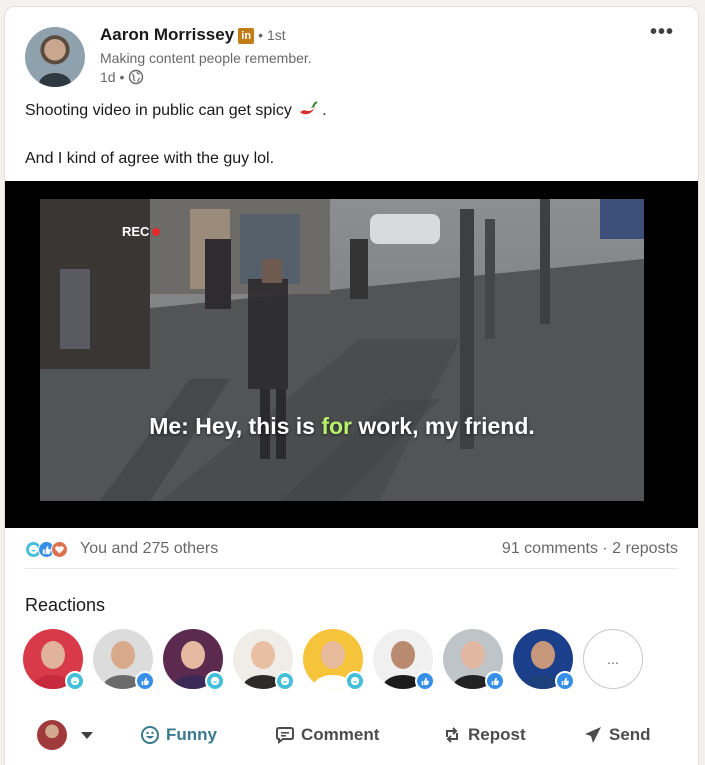  What do you see at coordinates (452, 735) in the screenshot?
I see `repost-icon` at bounding box center [452, 735].